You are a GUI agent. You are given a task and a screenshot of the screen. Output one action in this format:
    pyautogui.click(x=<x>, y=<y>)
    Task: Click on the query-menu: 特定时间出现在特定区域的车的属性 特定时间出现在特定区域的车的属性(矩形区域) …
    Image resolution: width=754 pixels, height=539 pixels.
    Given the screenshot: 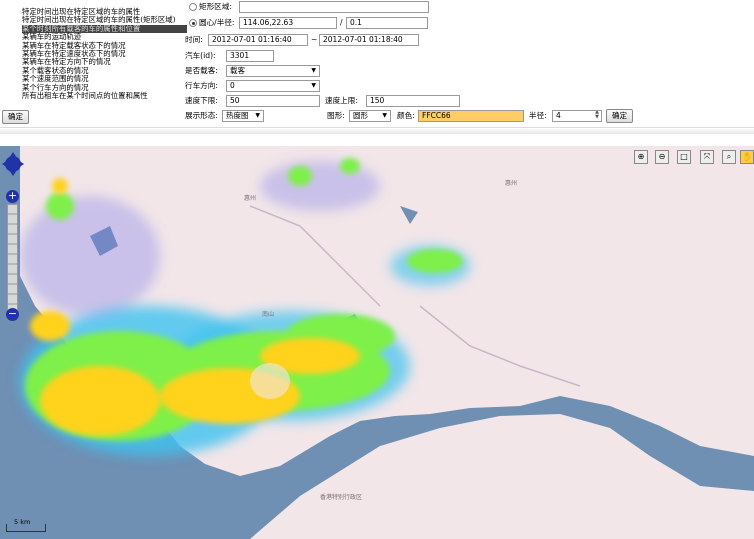 What is the action you would take?
    pyautogui.click(x=104, y=53)
    